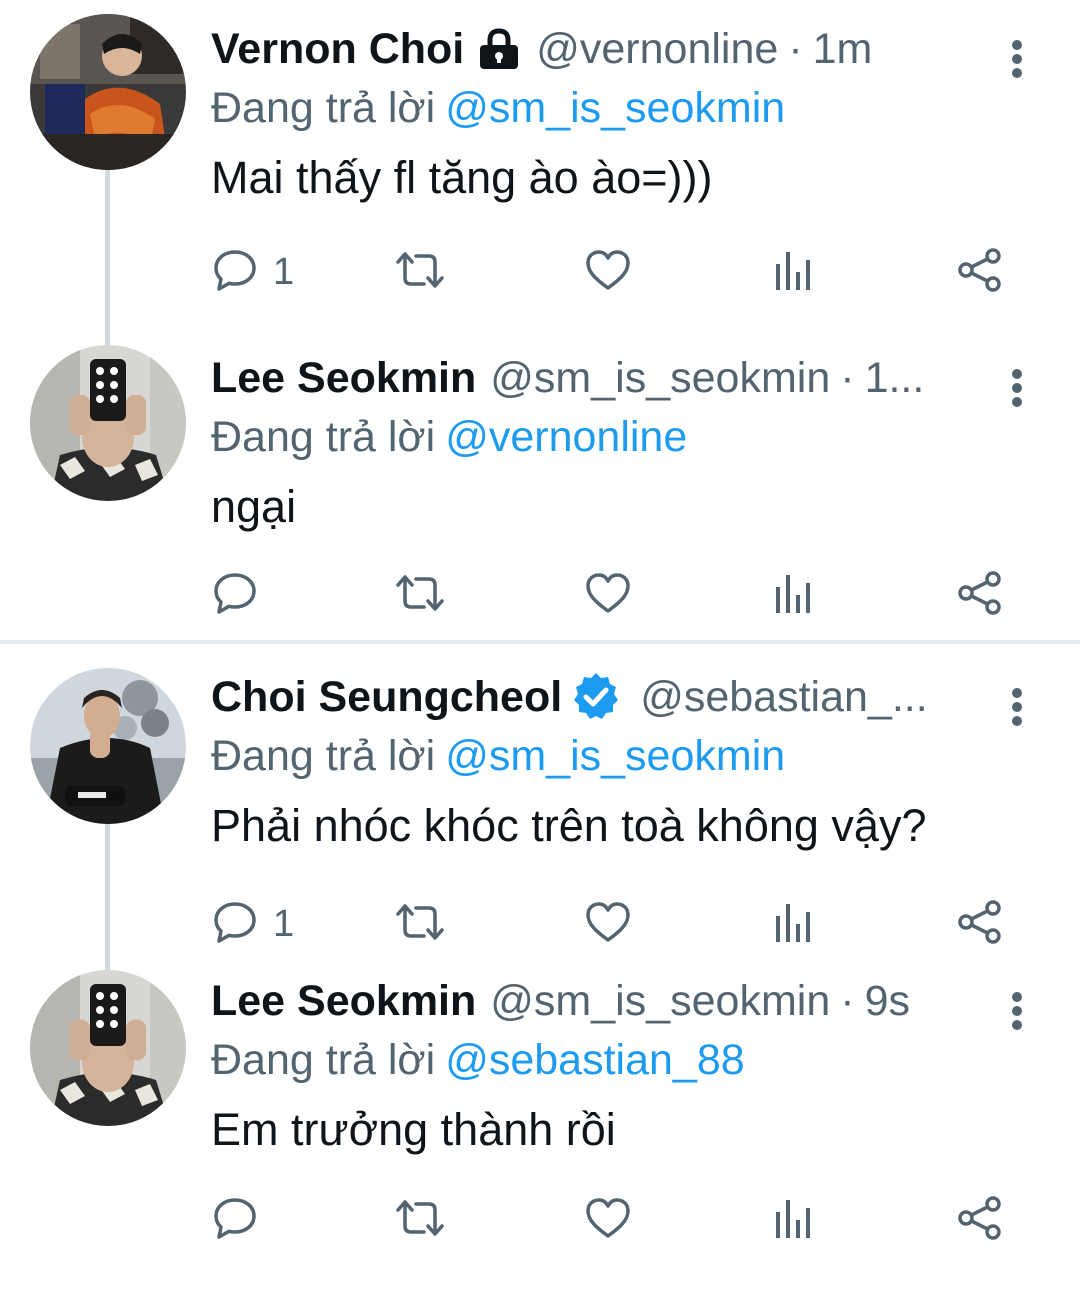 The width and height of the screenshot is (1080, 1290). I want to click on author-name: Choi Seungcheol, so click(386, 697).